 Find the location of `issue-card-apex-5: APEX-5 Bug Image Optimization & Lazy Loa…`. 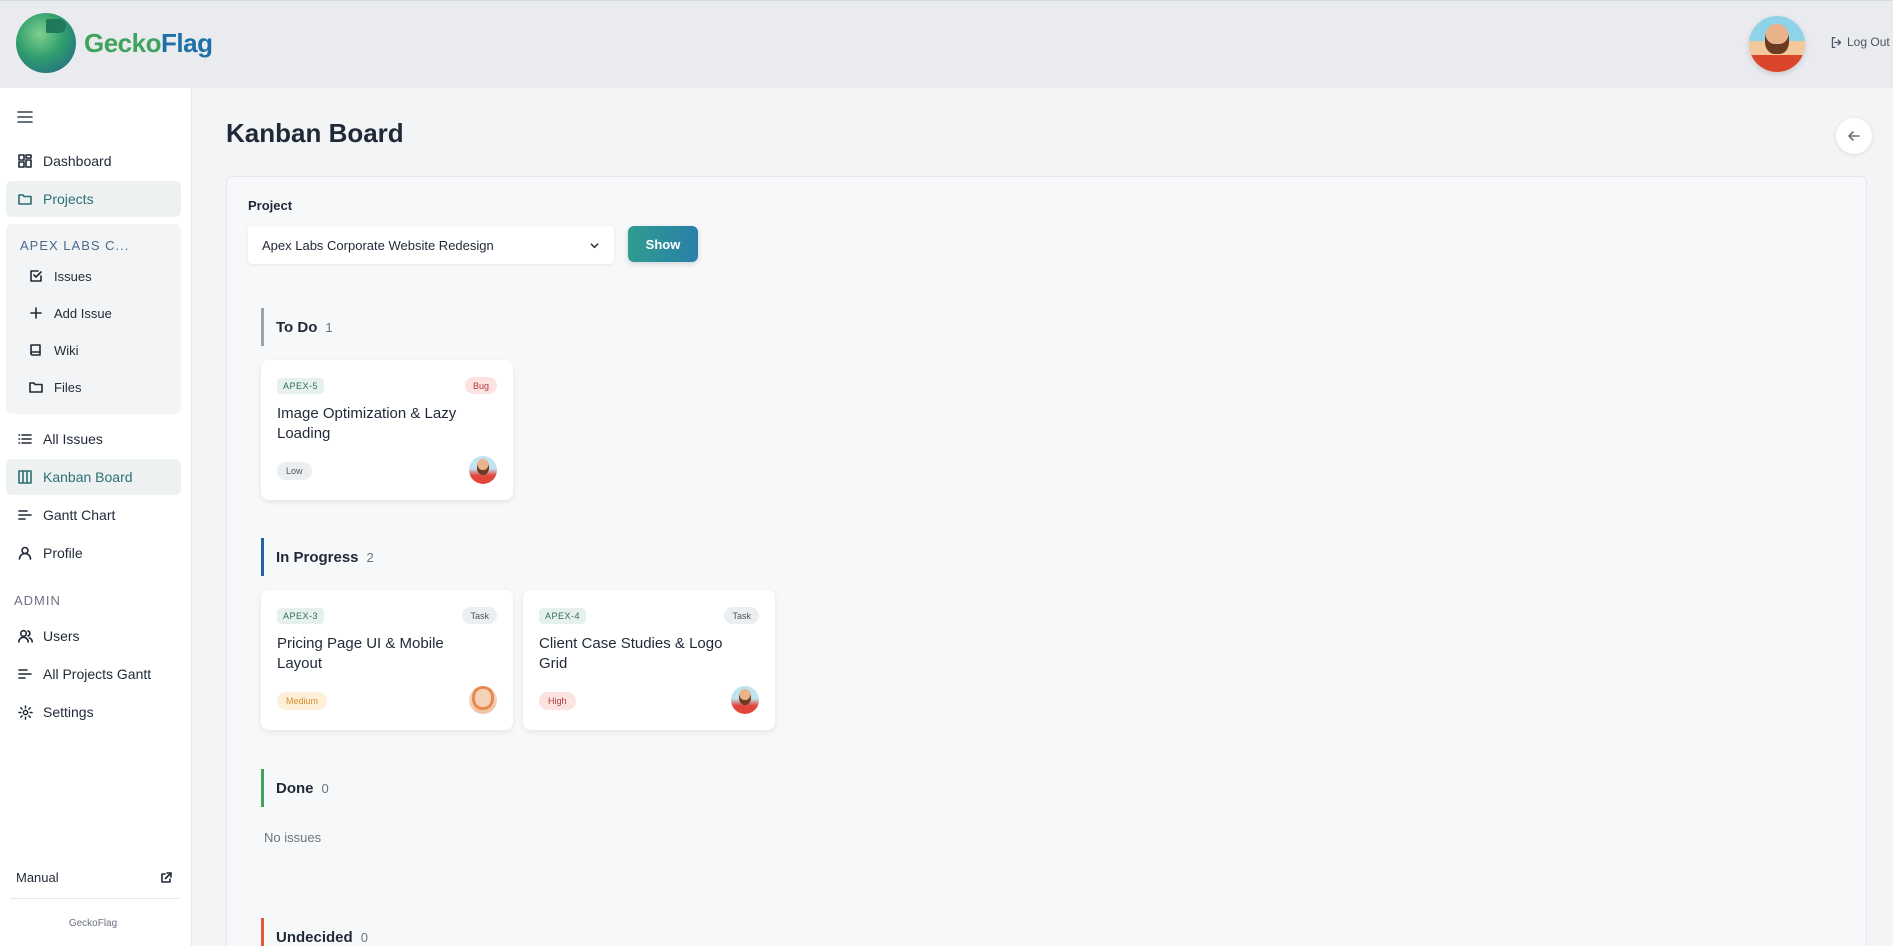

issue-card-apex-5: APEX-5 Bug Image Optimization & Lazy Loa… is located at coordinates (387, 430).